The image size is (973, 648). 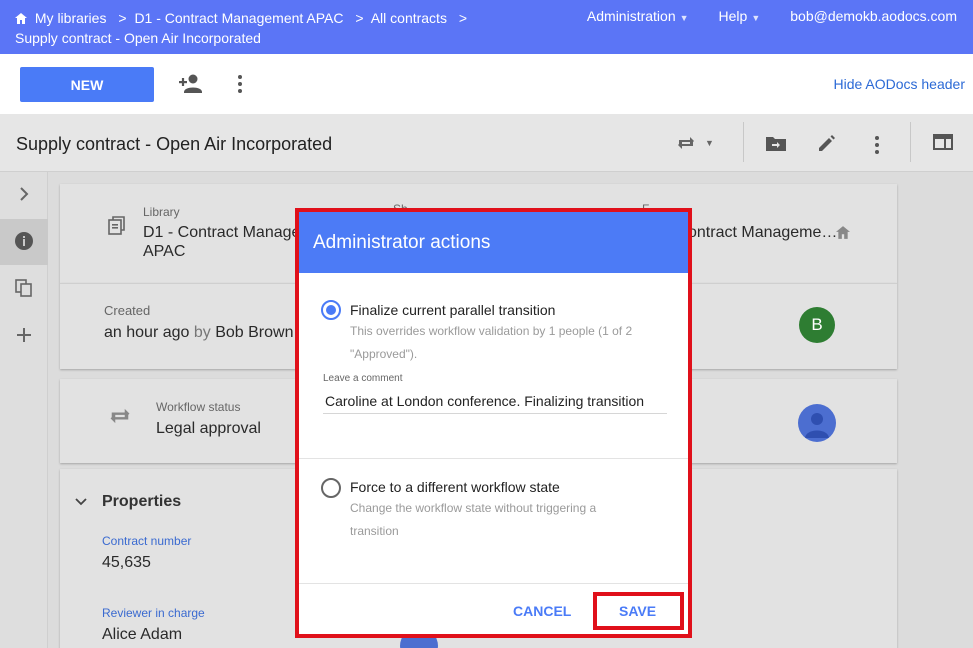 What do you see at coordinates (153, 613) in the screenshot?
I see `reviewer-label: Reviewer in charge` at bounding box center [153, 613].